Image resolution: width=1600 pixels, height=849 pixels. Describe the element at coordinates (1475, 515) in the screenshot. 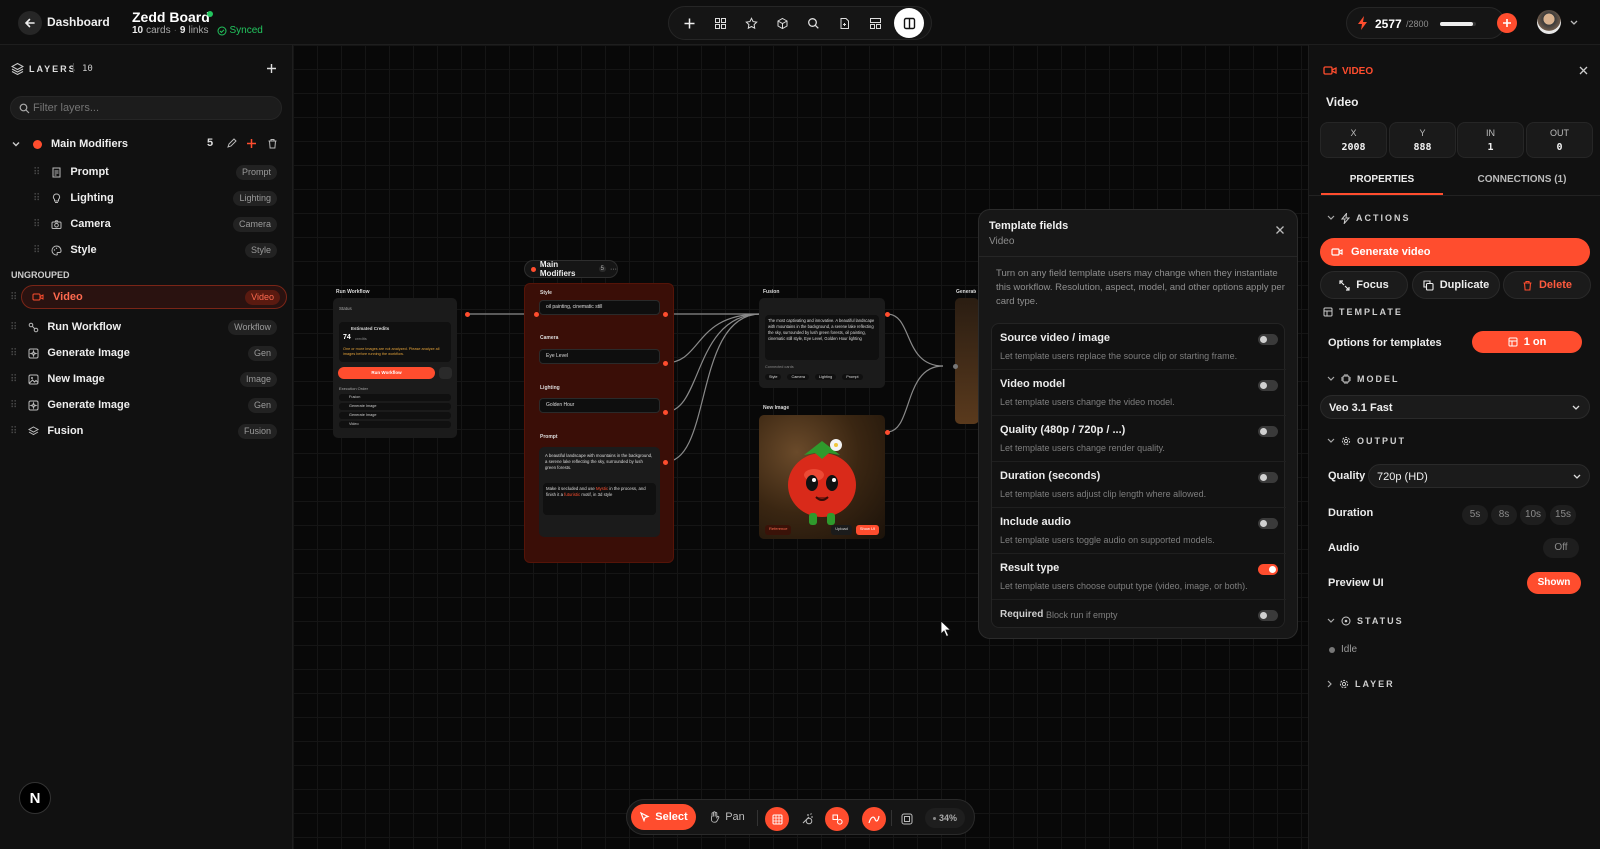

I see `duration-5s: 5s` at that location.